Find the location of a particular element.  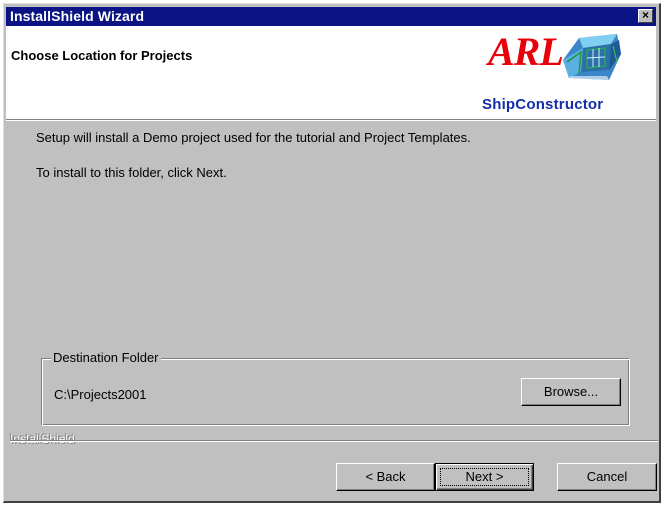

focus-rectangle is located at coordinates (484, 477).